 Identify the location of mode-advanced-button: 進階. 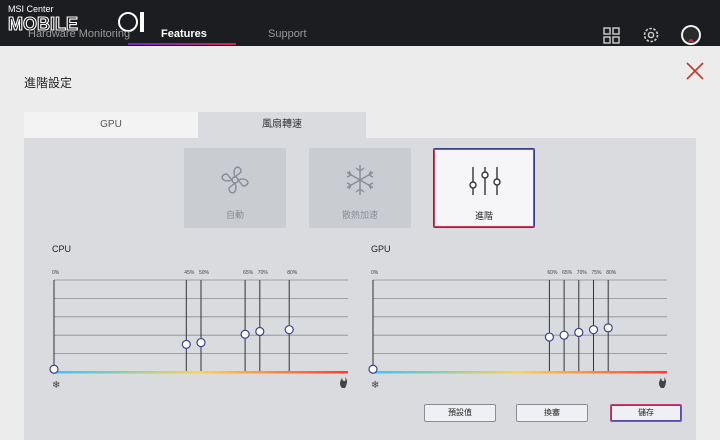
(484, 188).